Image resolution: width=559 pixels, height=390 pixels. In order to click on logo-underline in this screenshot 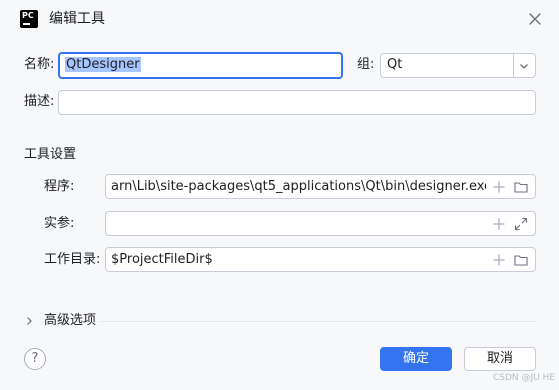, I will do `click(26, 24)`.